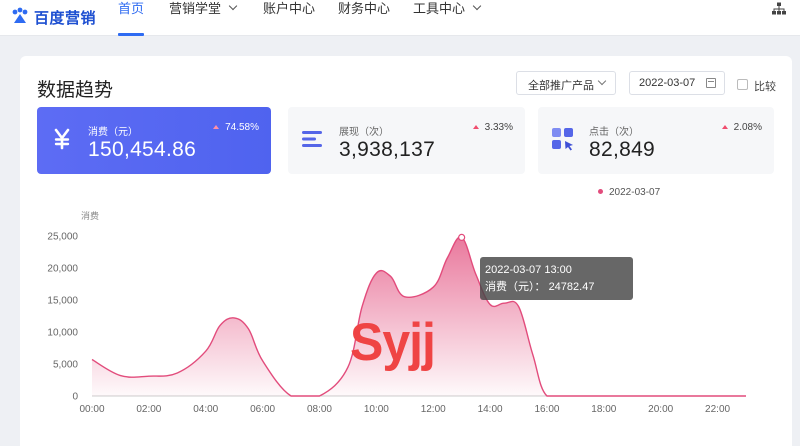 The height and width of the screenshot is (446, 800). I want to click on metric-change: 3.33%, so click(492, 127).